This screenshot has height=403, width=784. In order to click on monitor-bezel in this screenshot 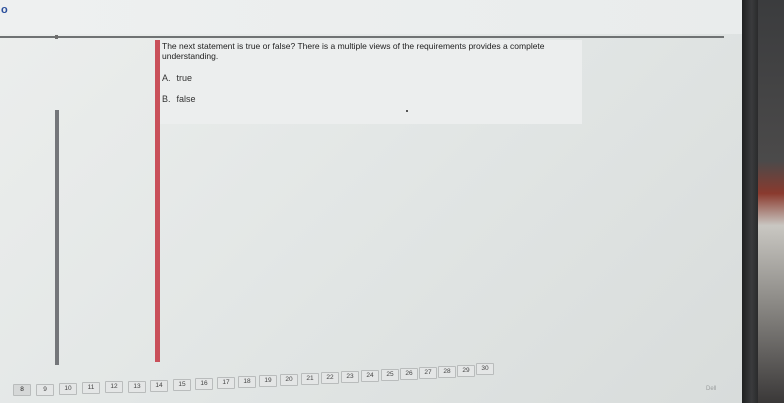, I will do `click(750, 201)`.